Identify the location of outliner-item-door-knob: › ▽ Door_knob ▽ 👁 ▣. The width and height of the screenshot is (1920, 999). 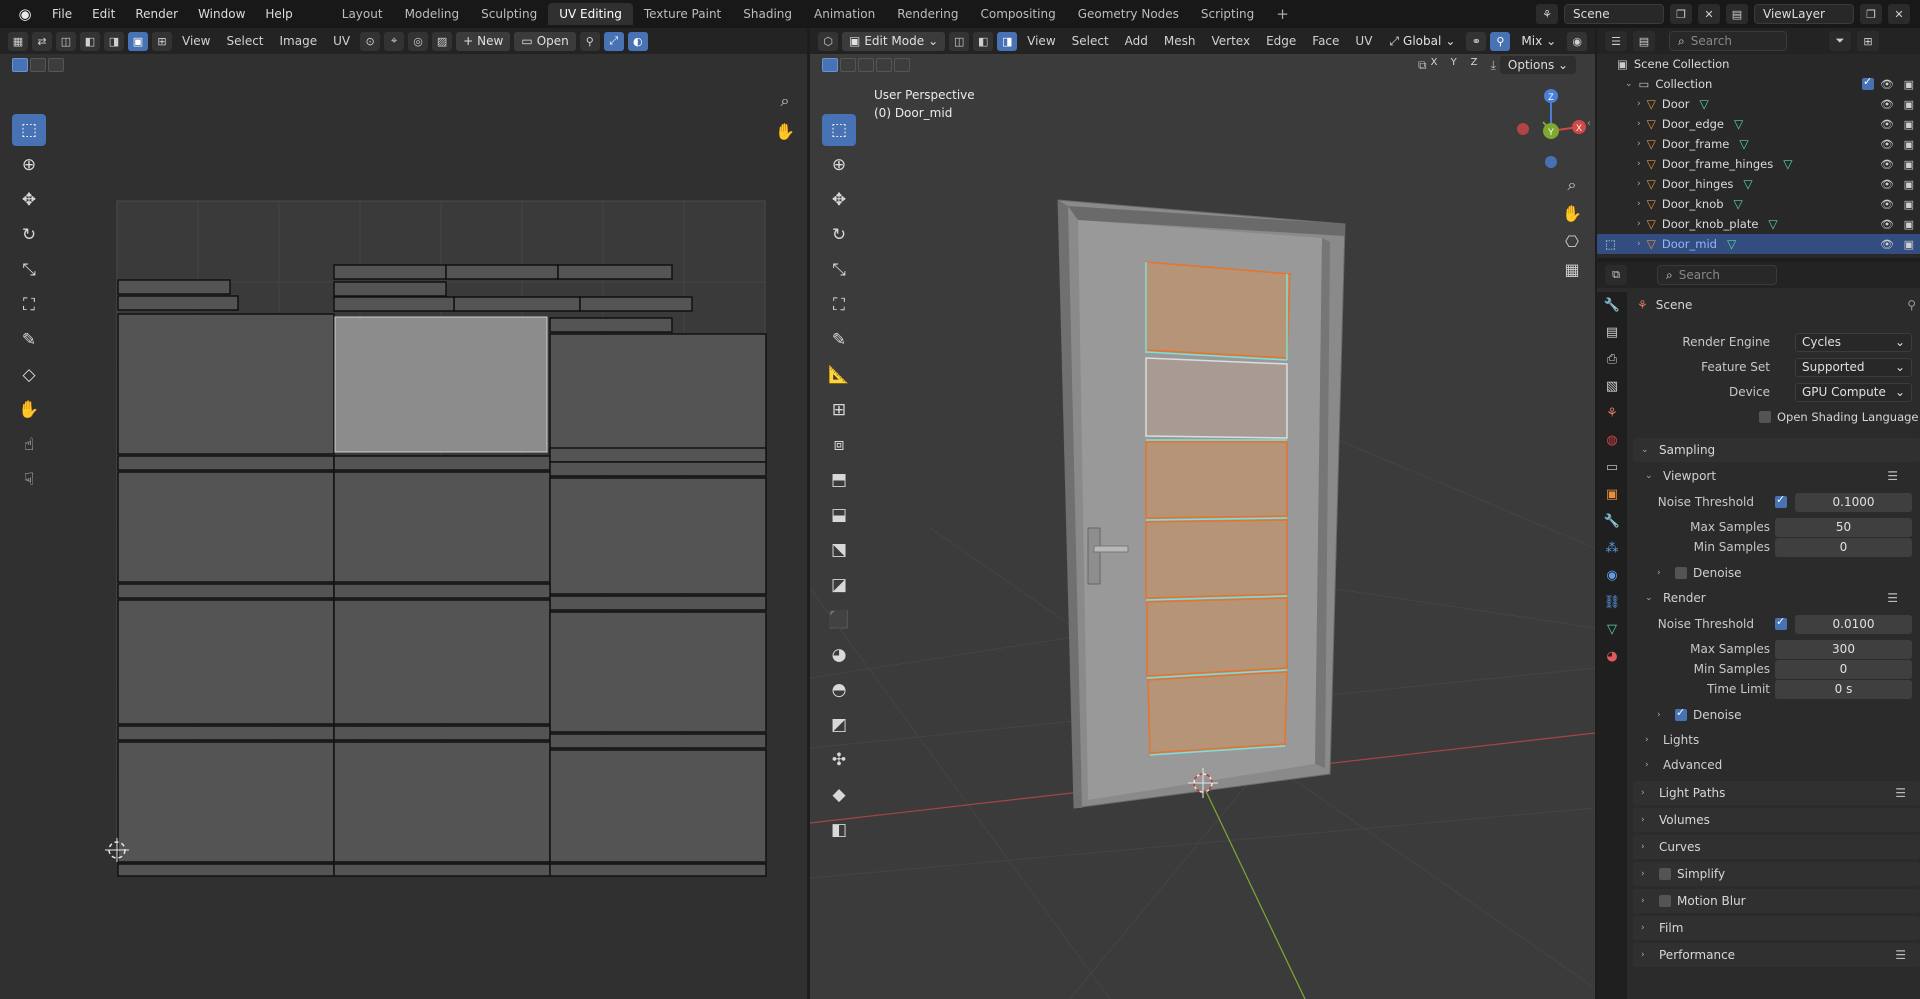
(1758, 204).